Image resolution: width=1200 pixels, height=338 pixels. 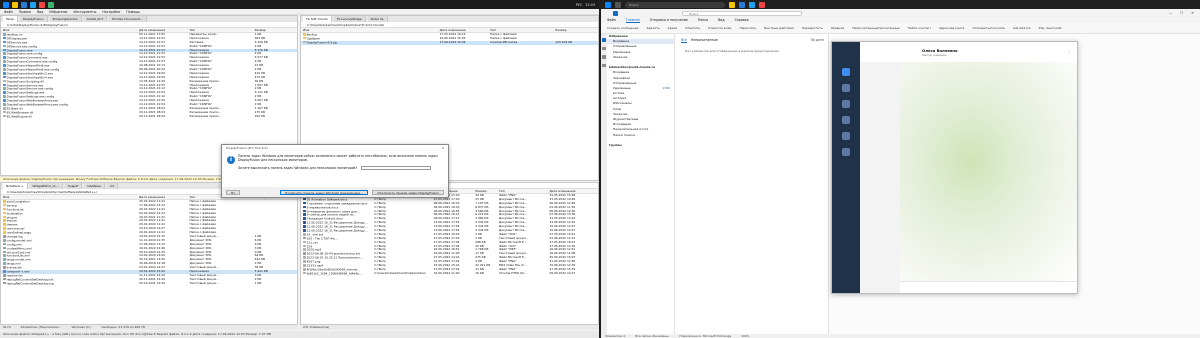 What do you see at coordinates (719, 28) in the screenshot?
I see `ribbon-button: Ответить всем` at bounding box center [719, 28].